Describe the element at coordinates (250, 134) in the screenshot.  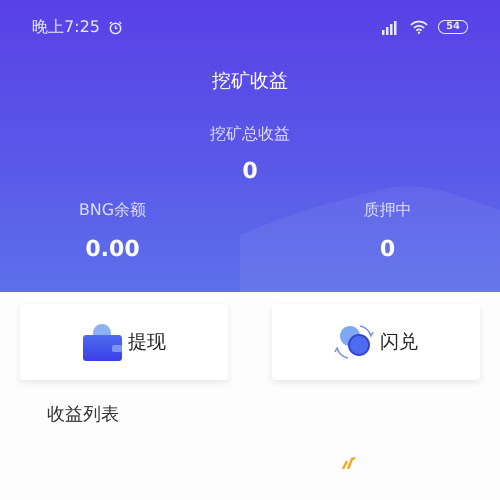
I see `stat-label: 挖矿总收益` at that location.